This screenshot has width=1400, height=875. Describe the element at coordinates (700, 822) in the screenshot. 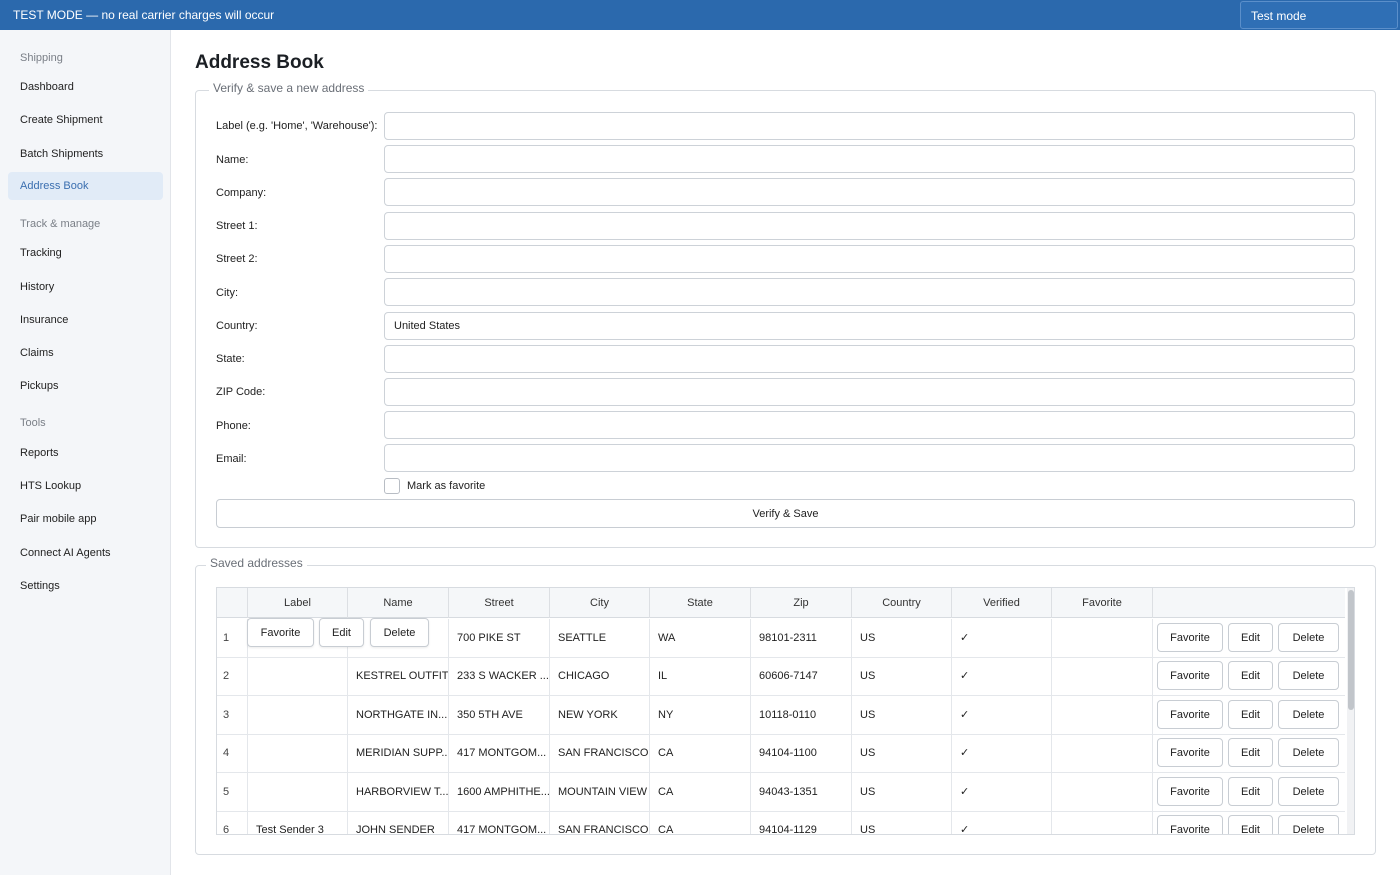

I see `cell-state: CA` at that location.